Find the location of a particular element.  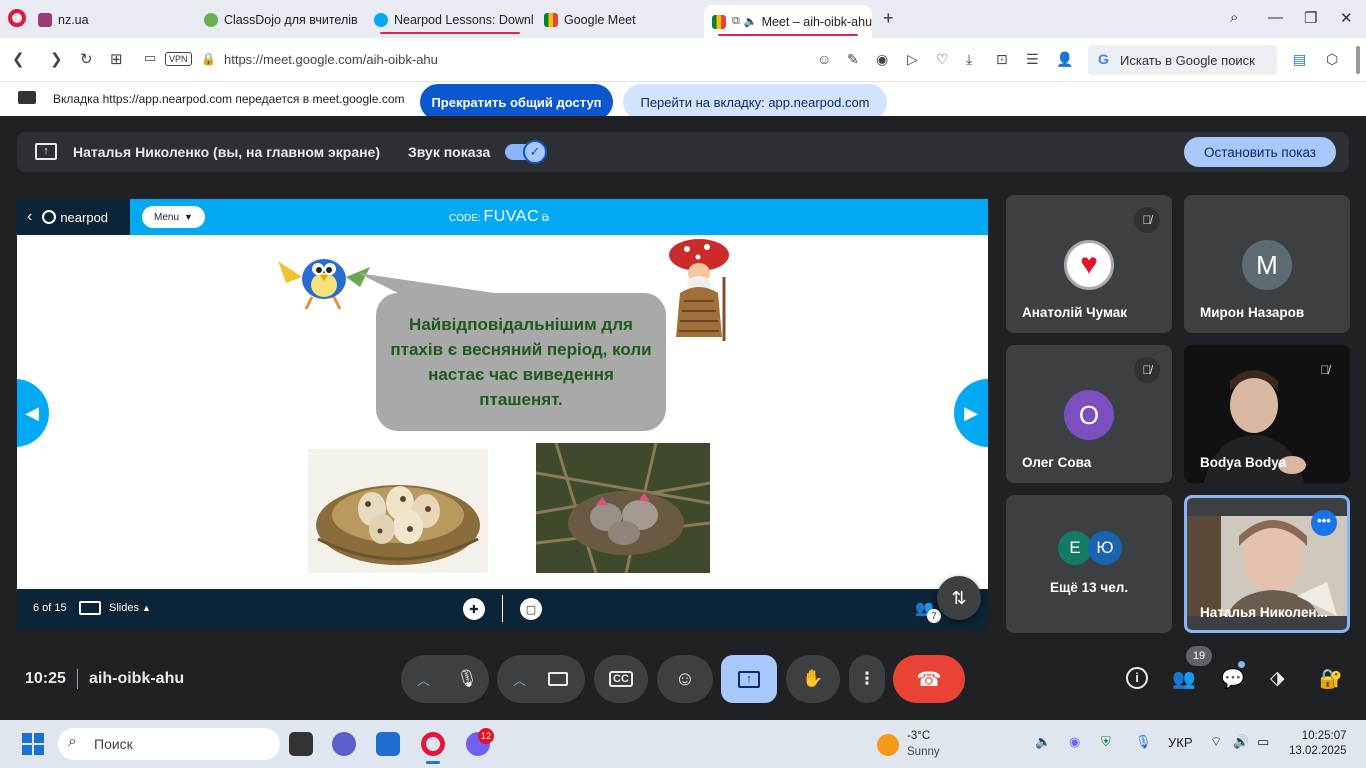

prev-slide-button: ◀ is located at coordinates (33, 413).